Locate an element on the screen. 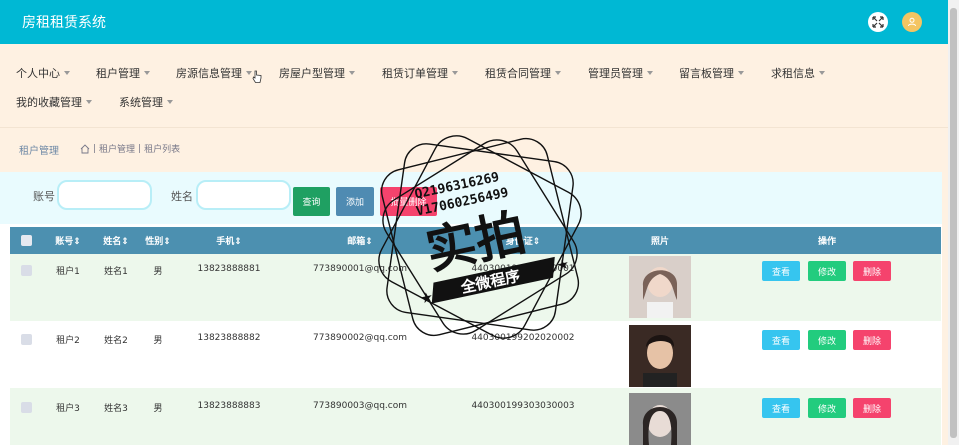 The image size is (959, 445). account-label: 账号 is located at coordinates (44, 196).